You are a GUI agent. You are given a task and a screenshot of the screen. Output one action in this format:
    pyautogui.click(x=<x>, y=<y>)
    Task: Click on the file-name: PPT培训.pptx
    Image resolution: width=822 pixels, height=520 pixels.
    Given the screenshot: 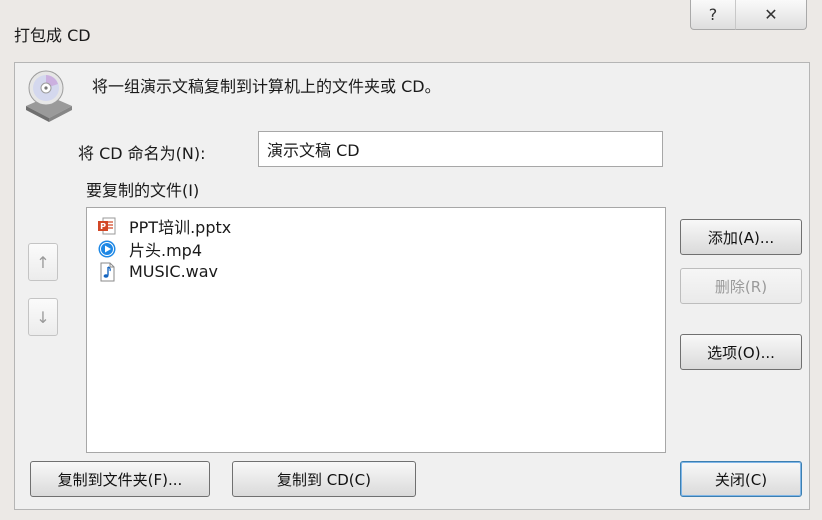 What is the action you would take?
    pyautogui.click(x=180, y=227)
    